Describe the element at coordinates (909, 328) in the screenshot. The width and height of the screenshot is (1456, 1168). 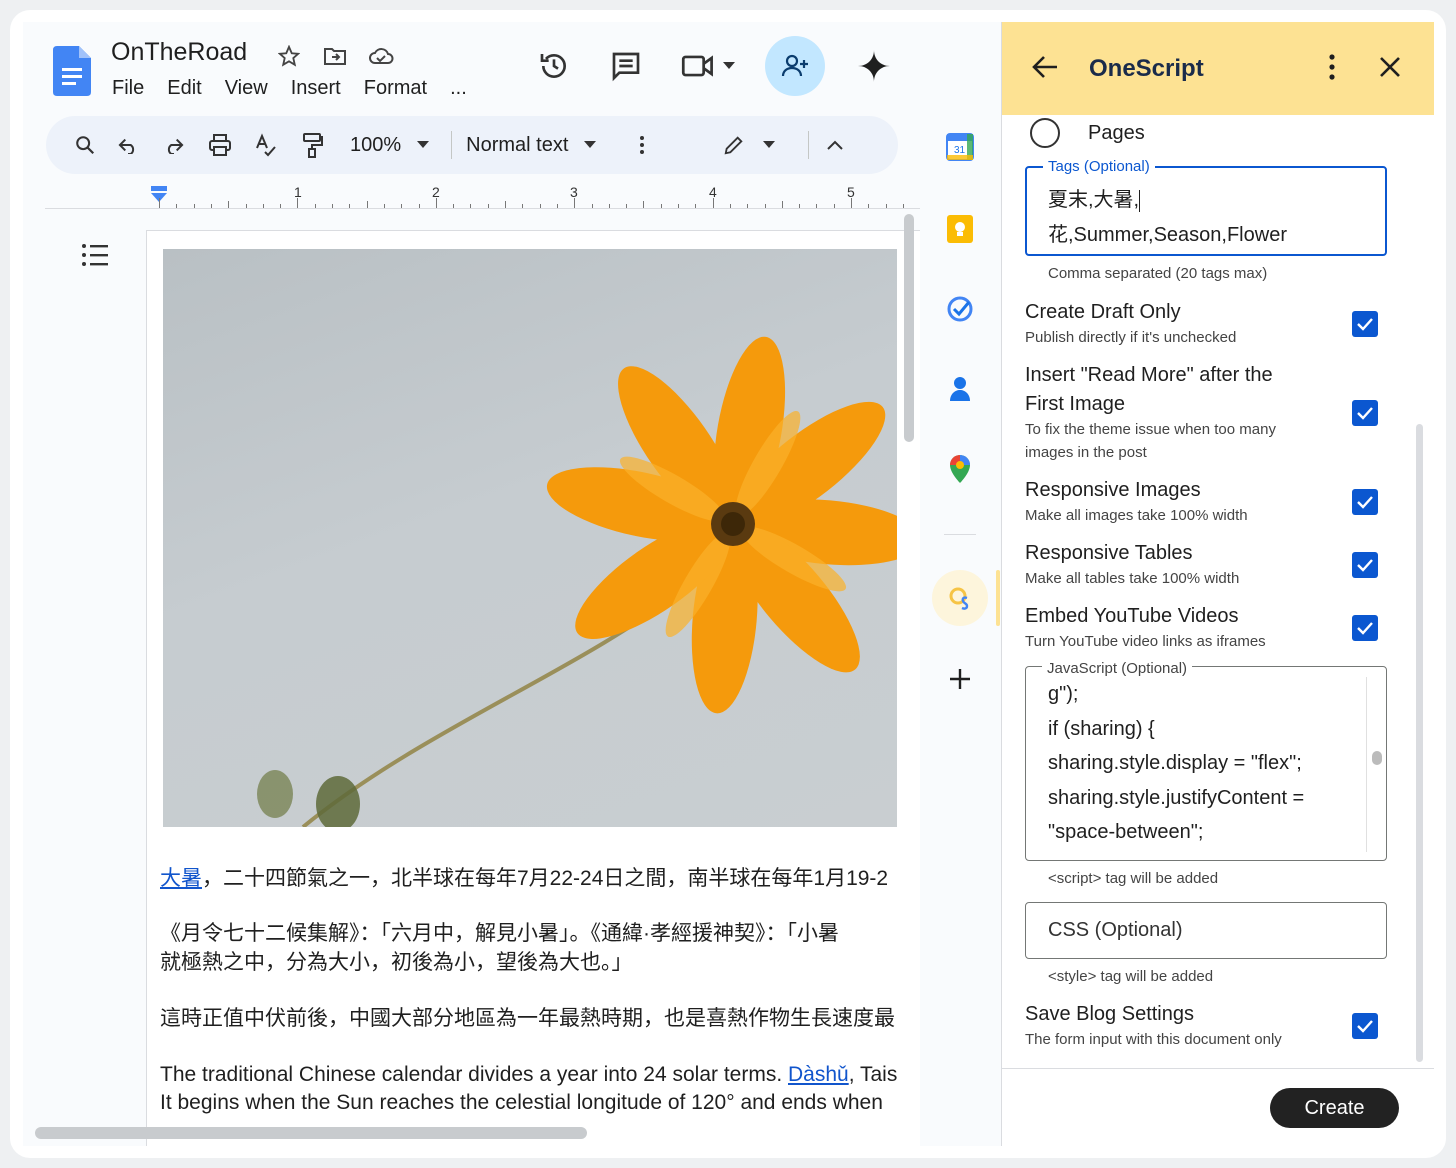
I see `vertical-scrollbar` at that location.